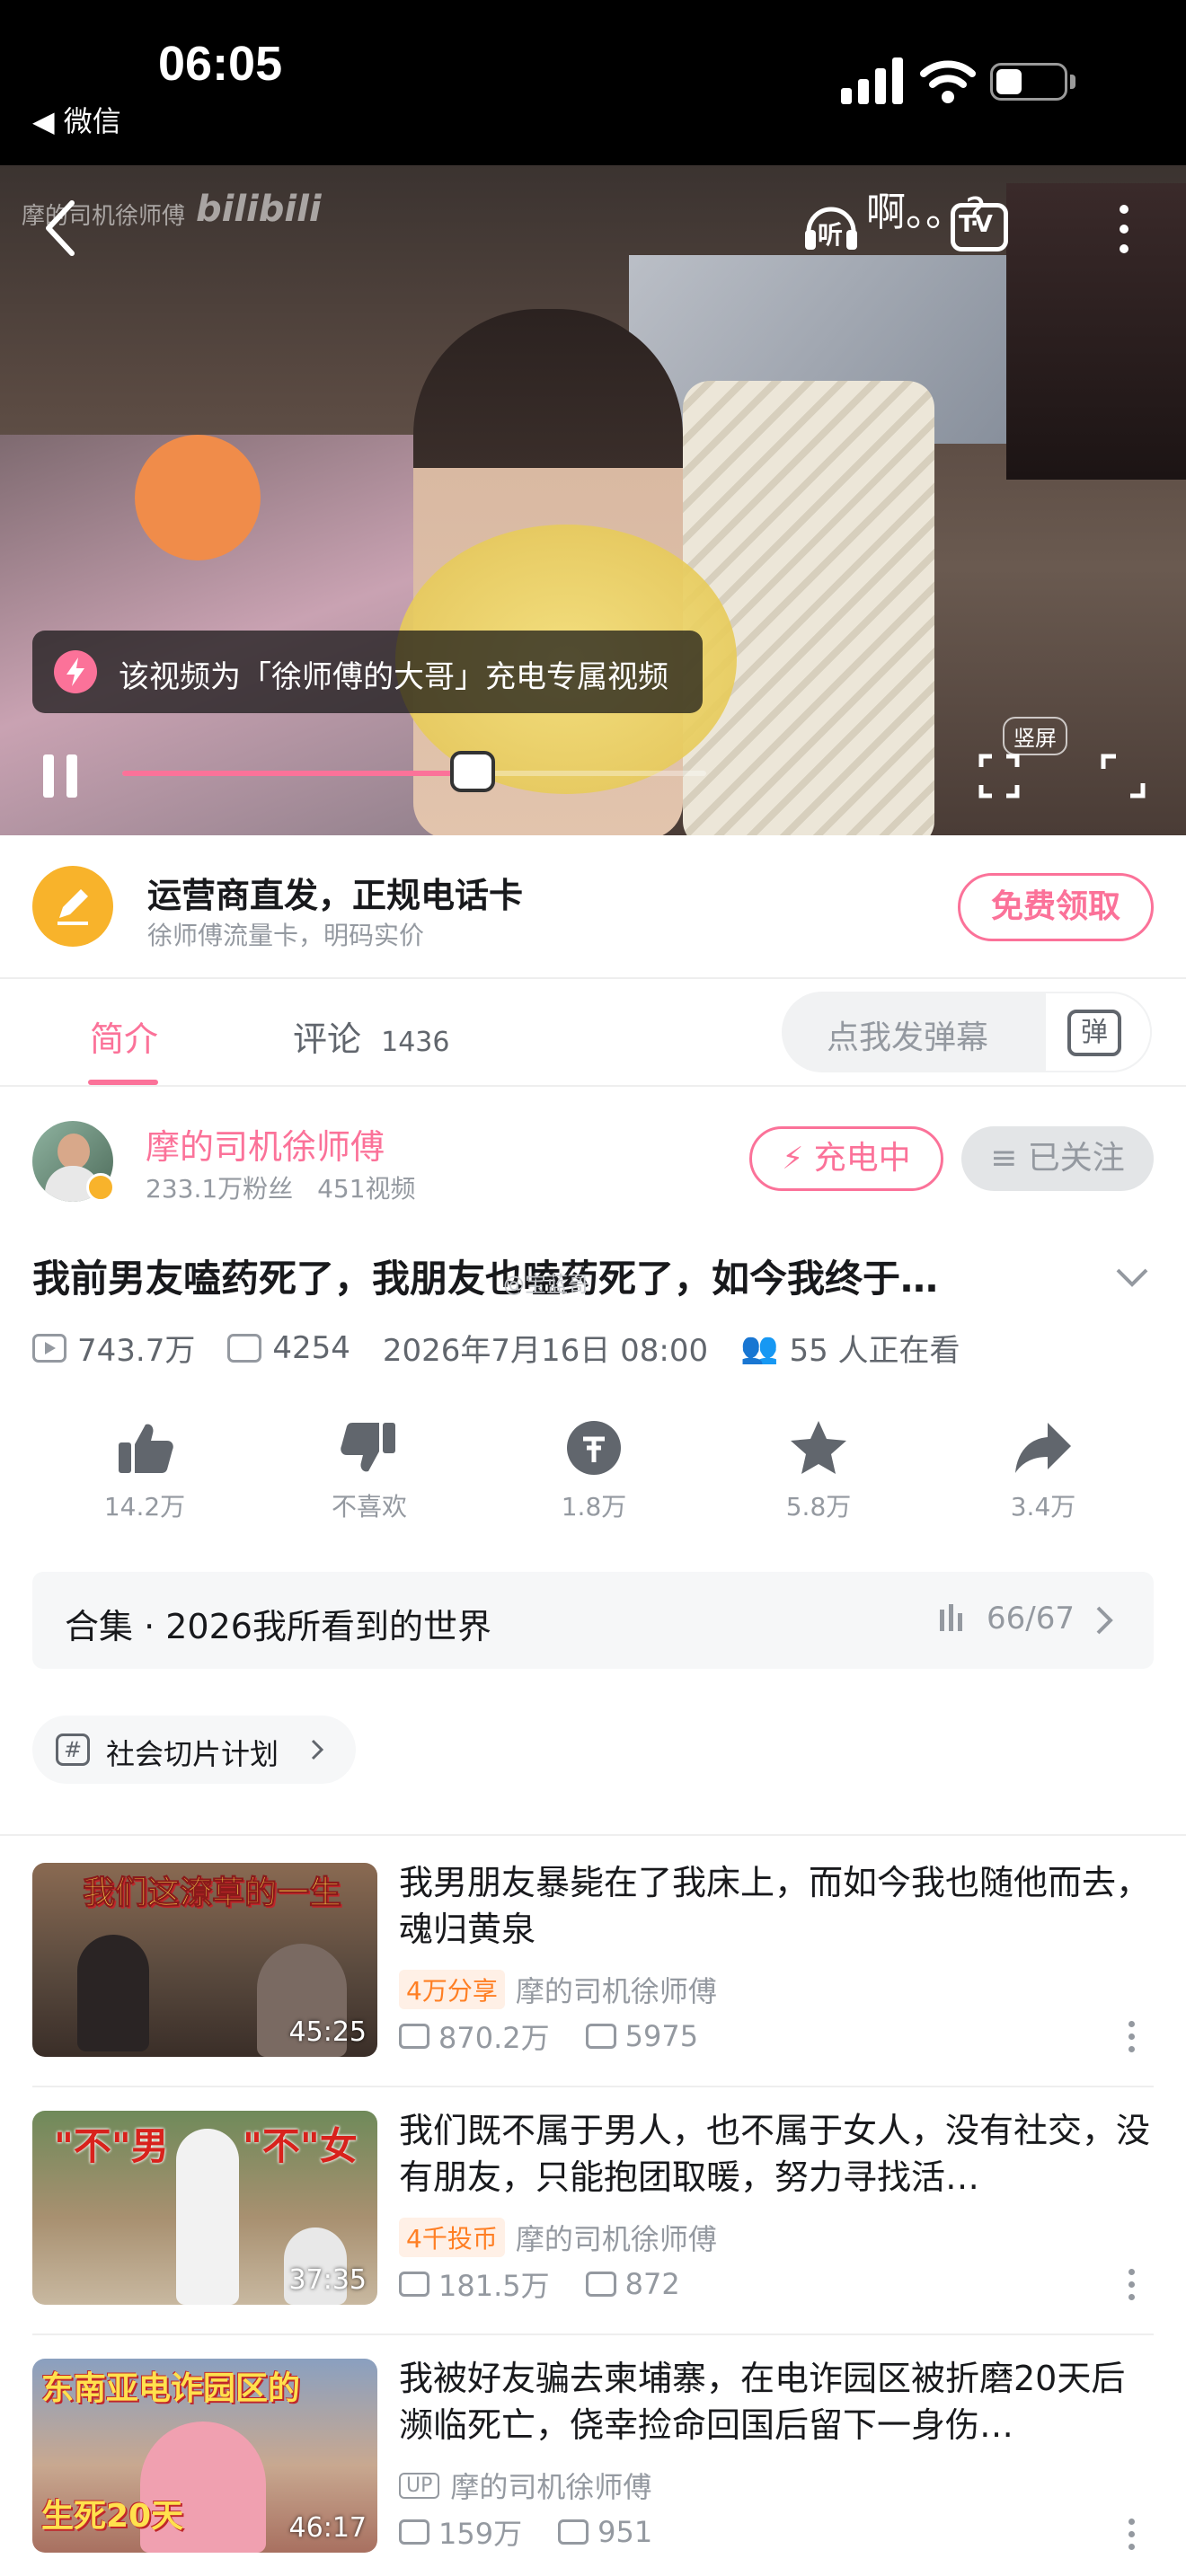 The image size is (1186, 2576). What do you see at coordinates (593, 907) in the screenshot?
I see `ad-banner: 运营商直发，正规电话卡 徐师傅流量卡，明码实价 免费领取` at bounding box center [593, 907].